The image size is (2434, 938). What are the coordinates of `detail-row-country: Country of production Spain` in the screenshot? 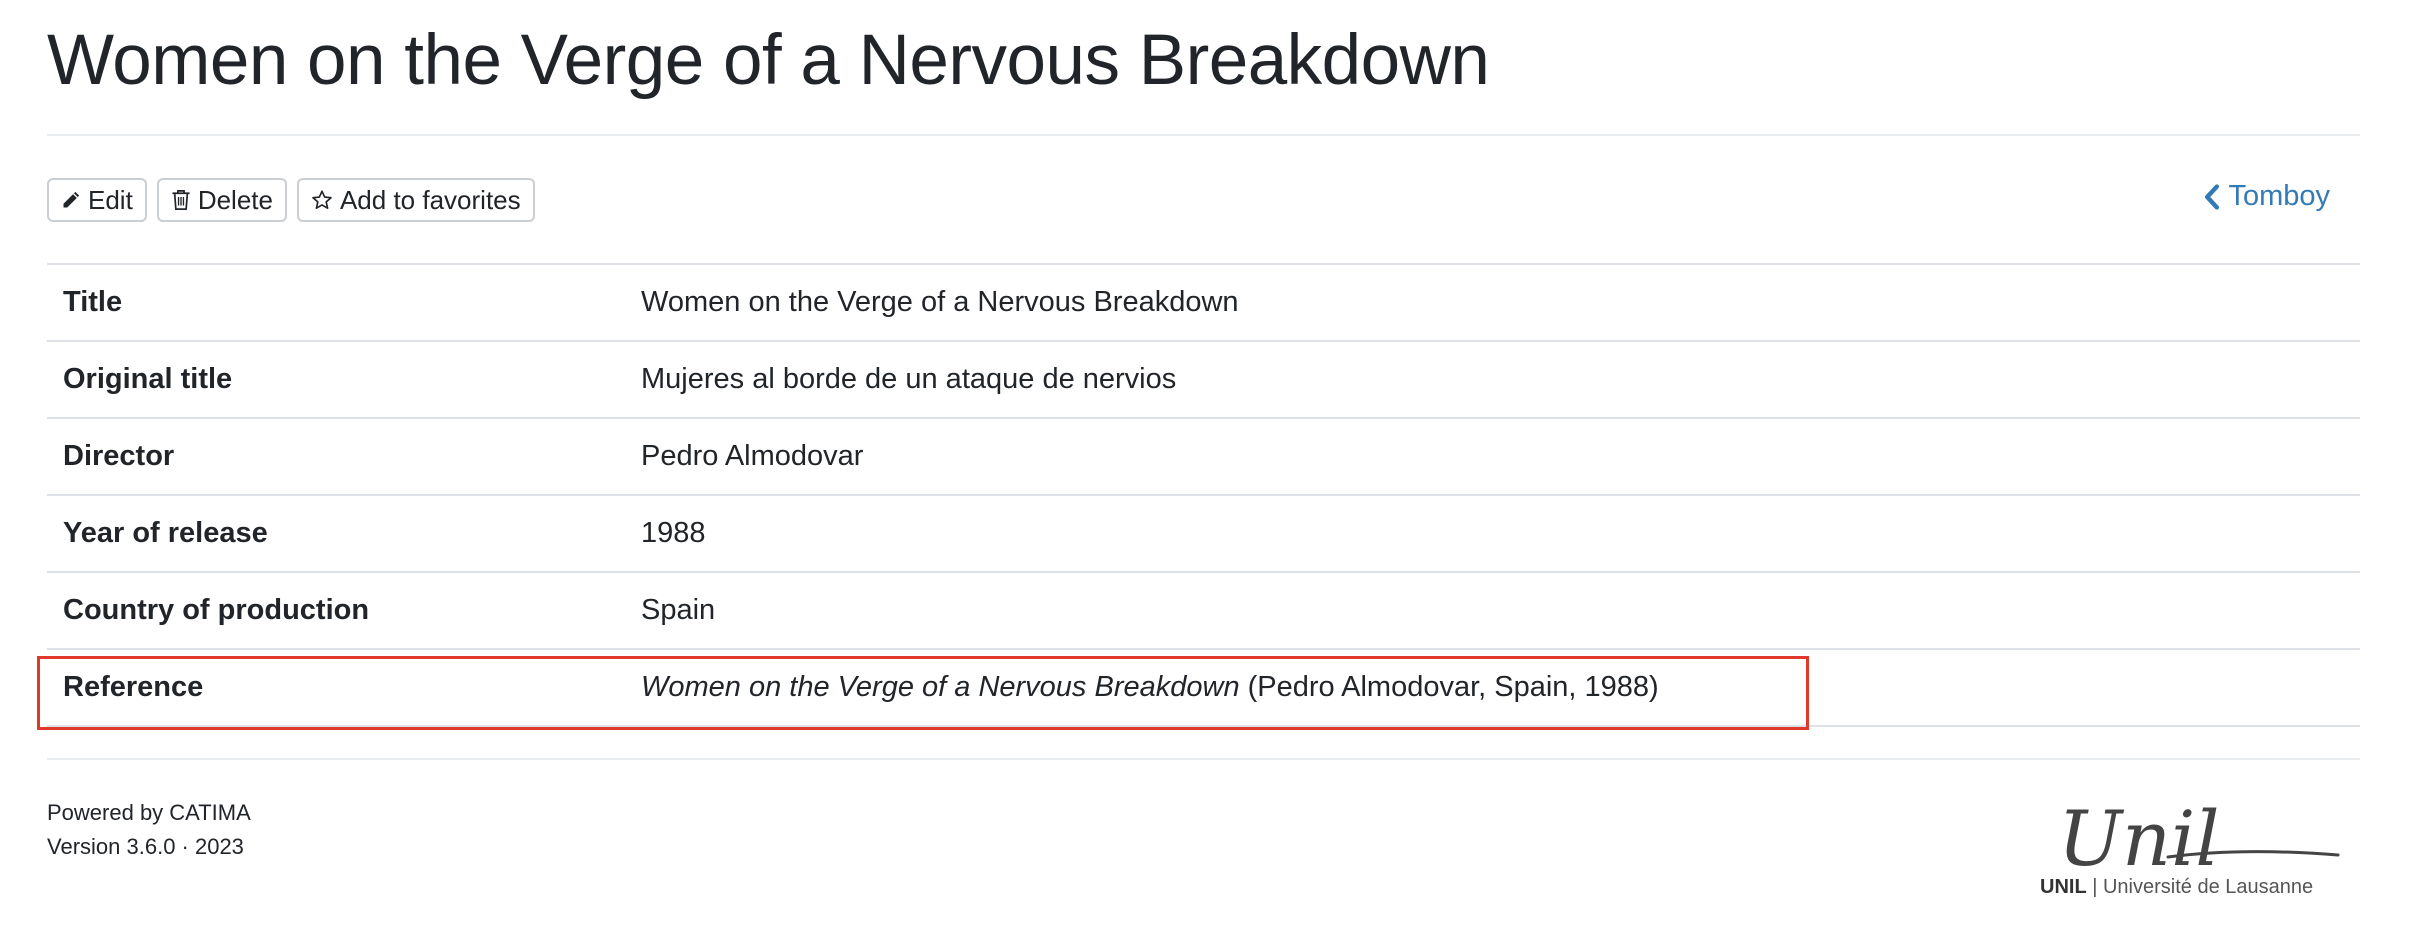 It's located at (1203, 610).